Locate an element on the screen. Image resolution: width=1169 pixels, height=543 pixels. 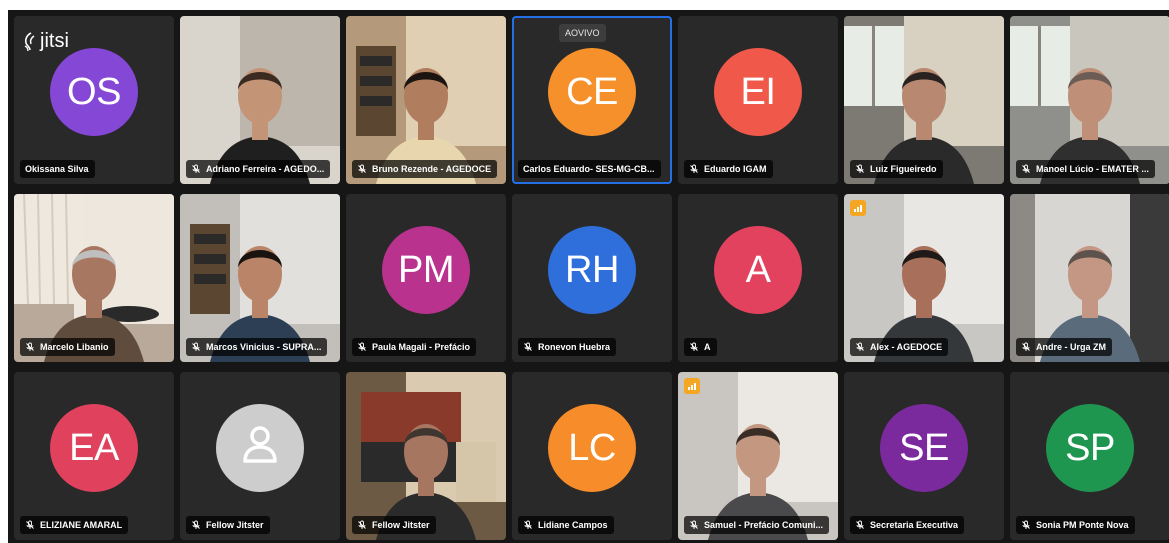
participant-avatar: SP is located at coordinates (1090, 448).